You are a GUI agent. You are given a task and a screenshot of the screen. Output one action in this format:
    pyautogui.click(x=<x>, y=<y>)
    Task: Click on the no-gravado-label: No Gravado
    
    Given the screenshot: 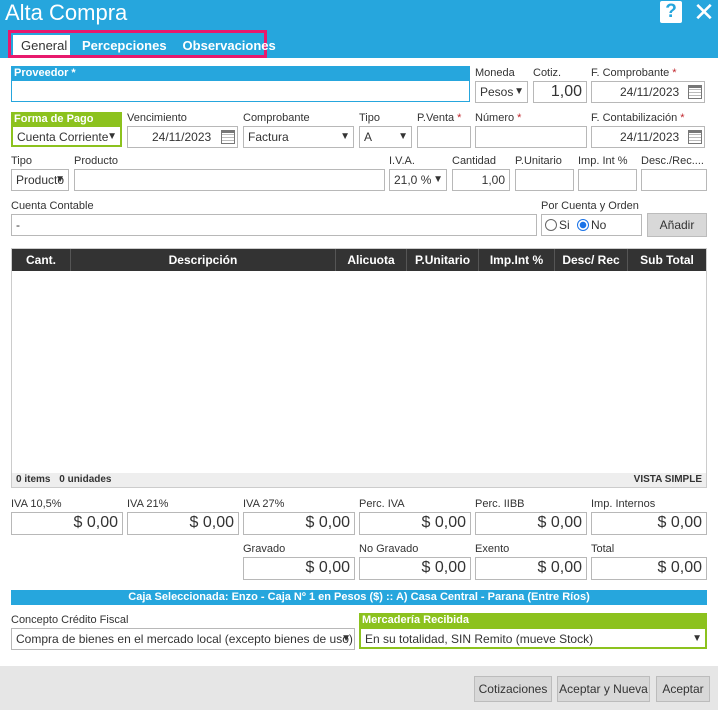 What is the action you would take?
    pyautogui.click(x=389, y=549)
    